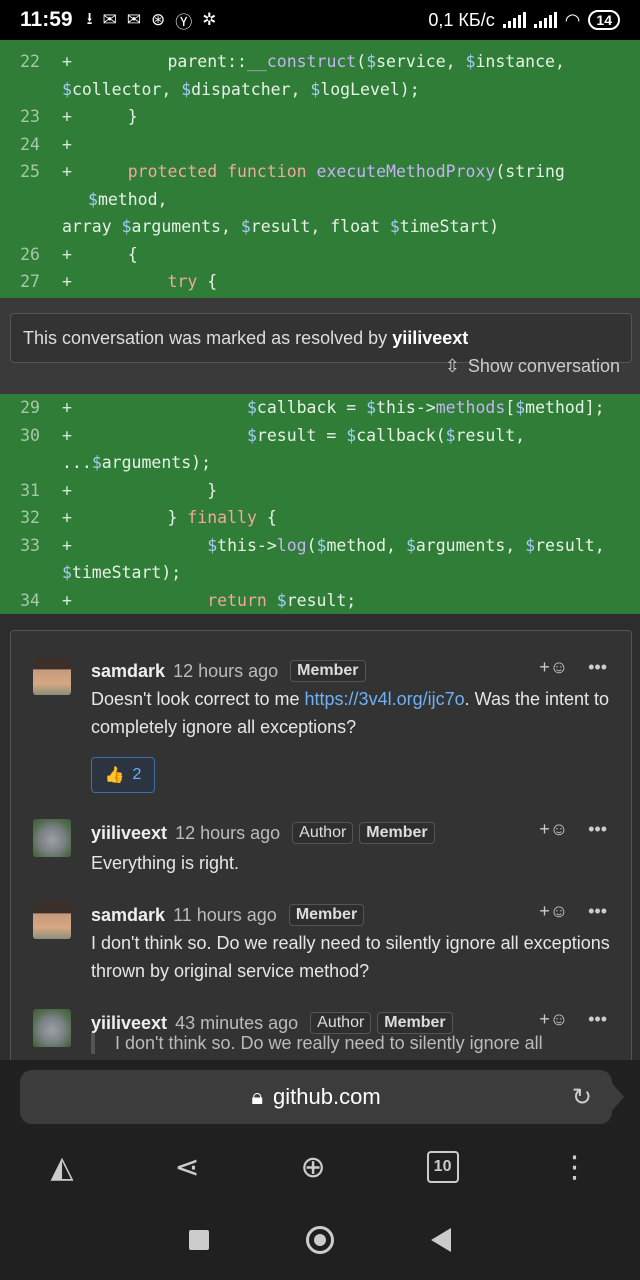  I want to click on alice-assistant-icon: ◭, so click(61, 1167).